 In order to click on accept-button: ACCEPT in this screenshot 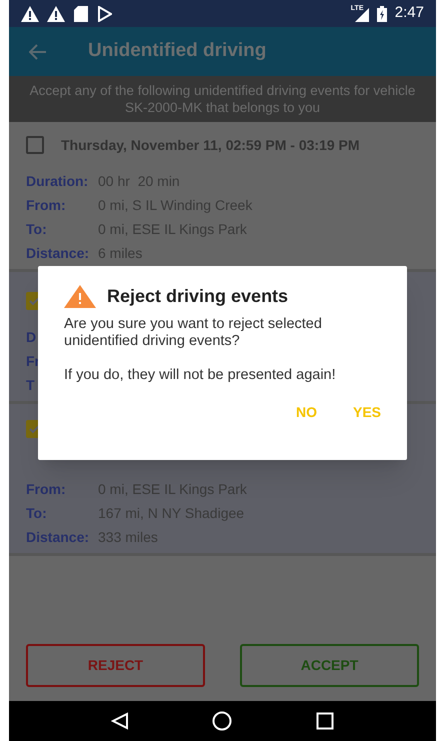, I will do `click(329, 665)`.